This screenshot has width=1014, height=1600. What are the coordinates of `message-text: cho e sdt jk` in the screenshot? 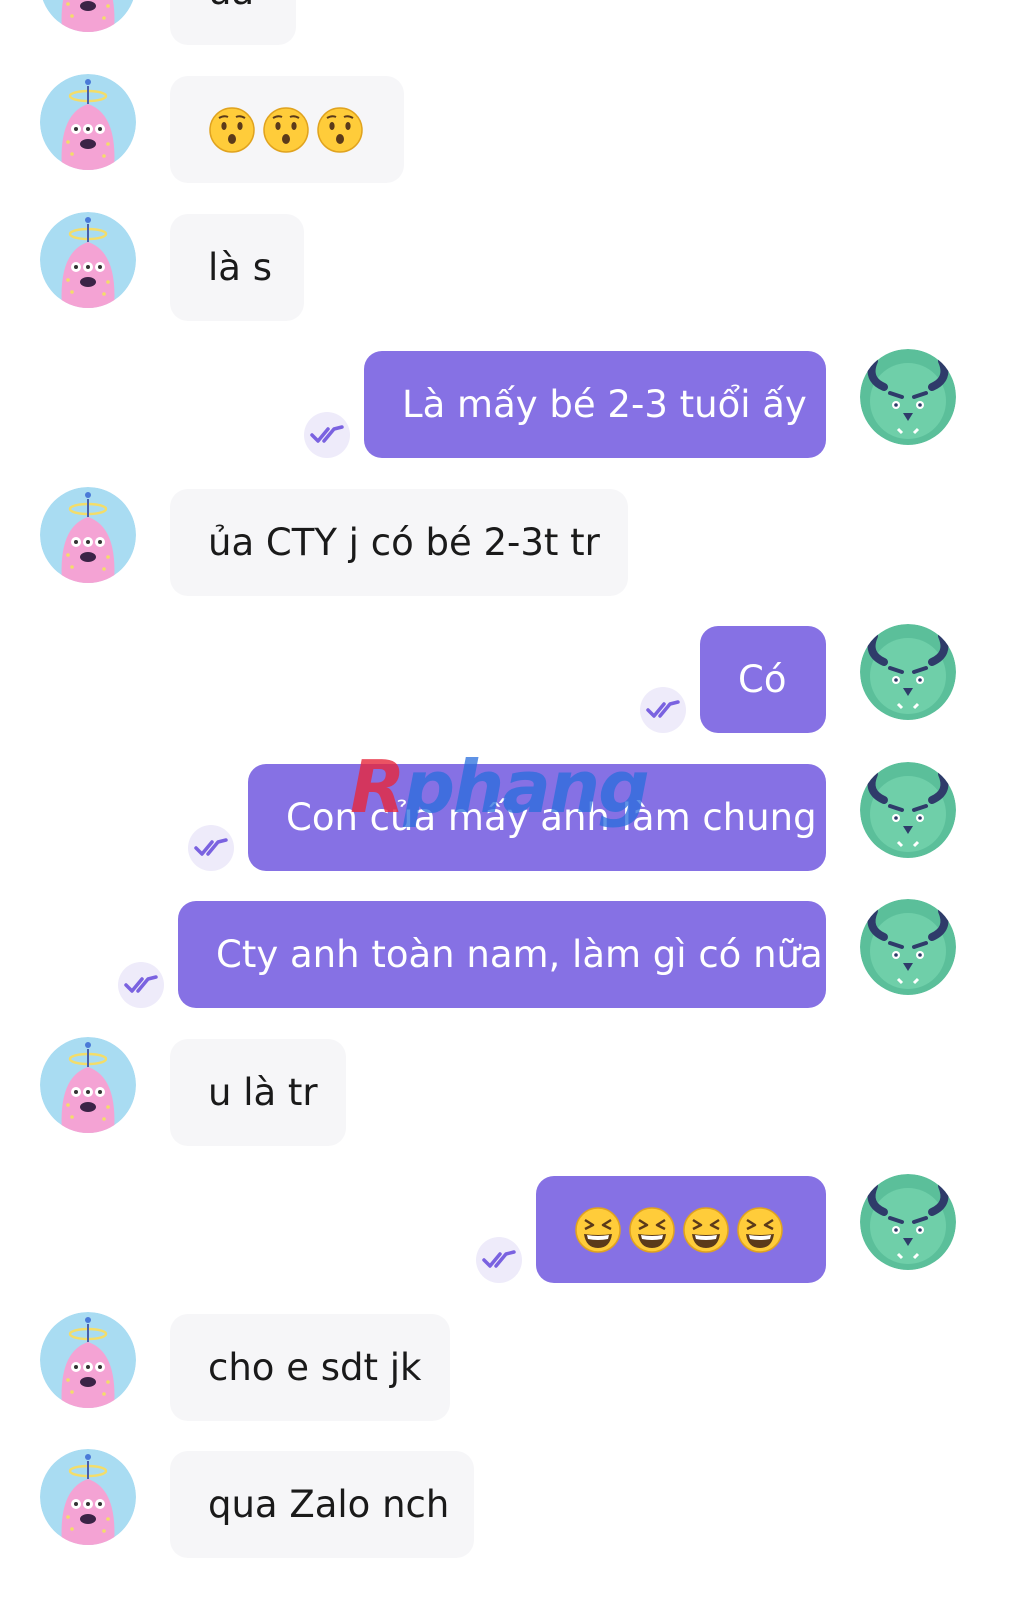 It's located at (315, 1367).